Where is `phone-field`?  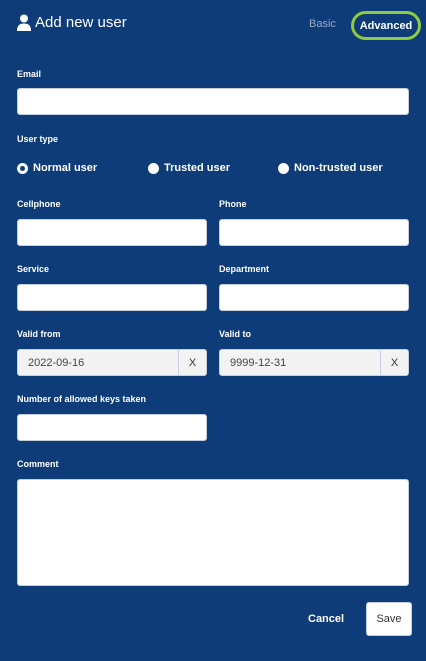 phone-field is located at coordinates (314, 232).